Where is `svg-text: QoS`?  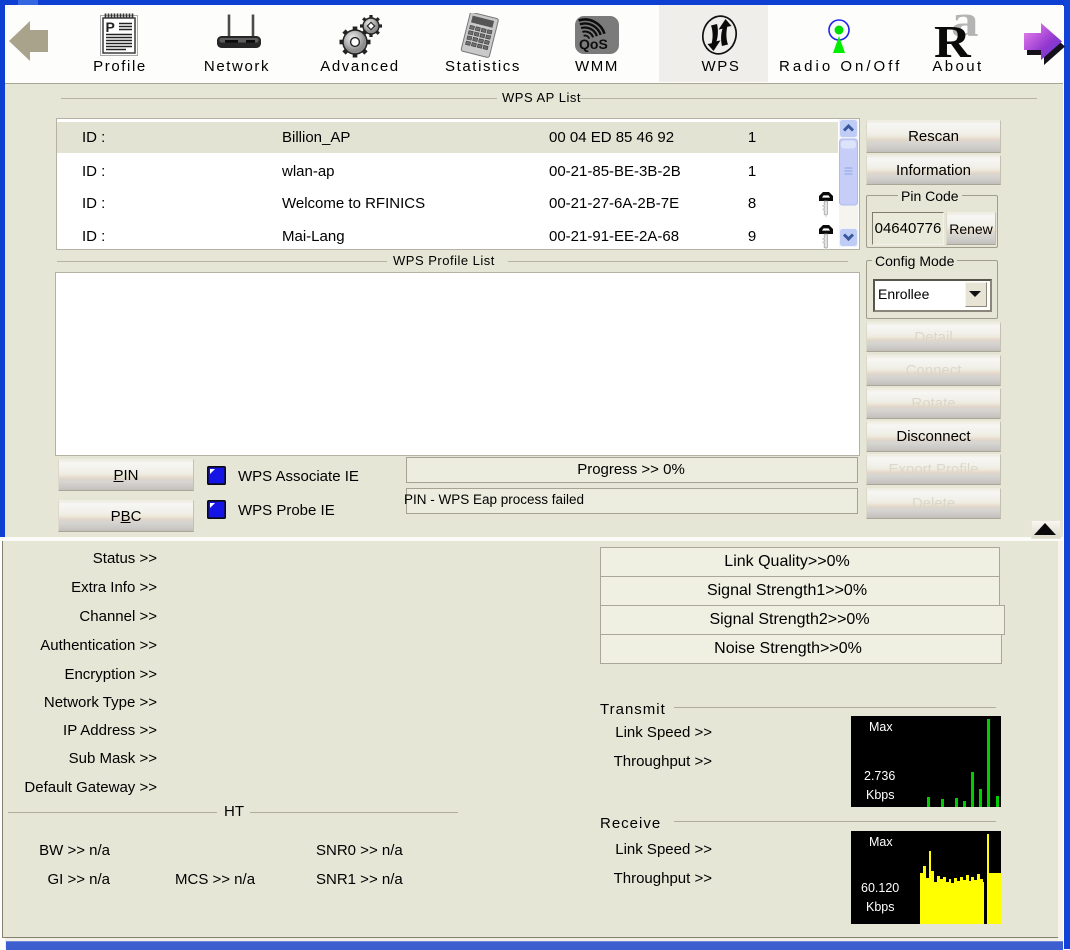
svg-text: QoS is located at coordinates (593, 44).